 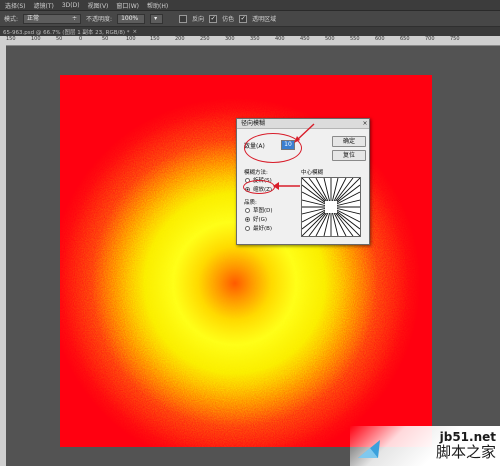 What do you see at coordinates (183, 18) in the screenshot?
I see `reverse-checkbox` at bounding box center [183, 18].